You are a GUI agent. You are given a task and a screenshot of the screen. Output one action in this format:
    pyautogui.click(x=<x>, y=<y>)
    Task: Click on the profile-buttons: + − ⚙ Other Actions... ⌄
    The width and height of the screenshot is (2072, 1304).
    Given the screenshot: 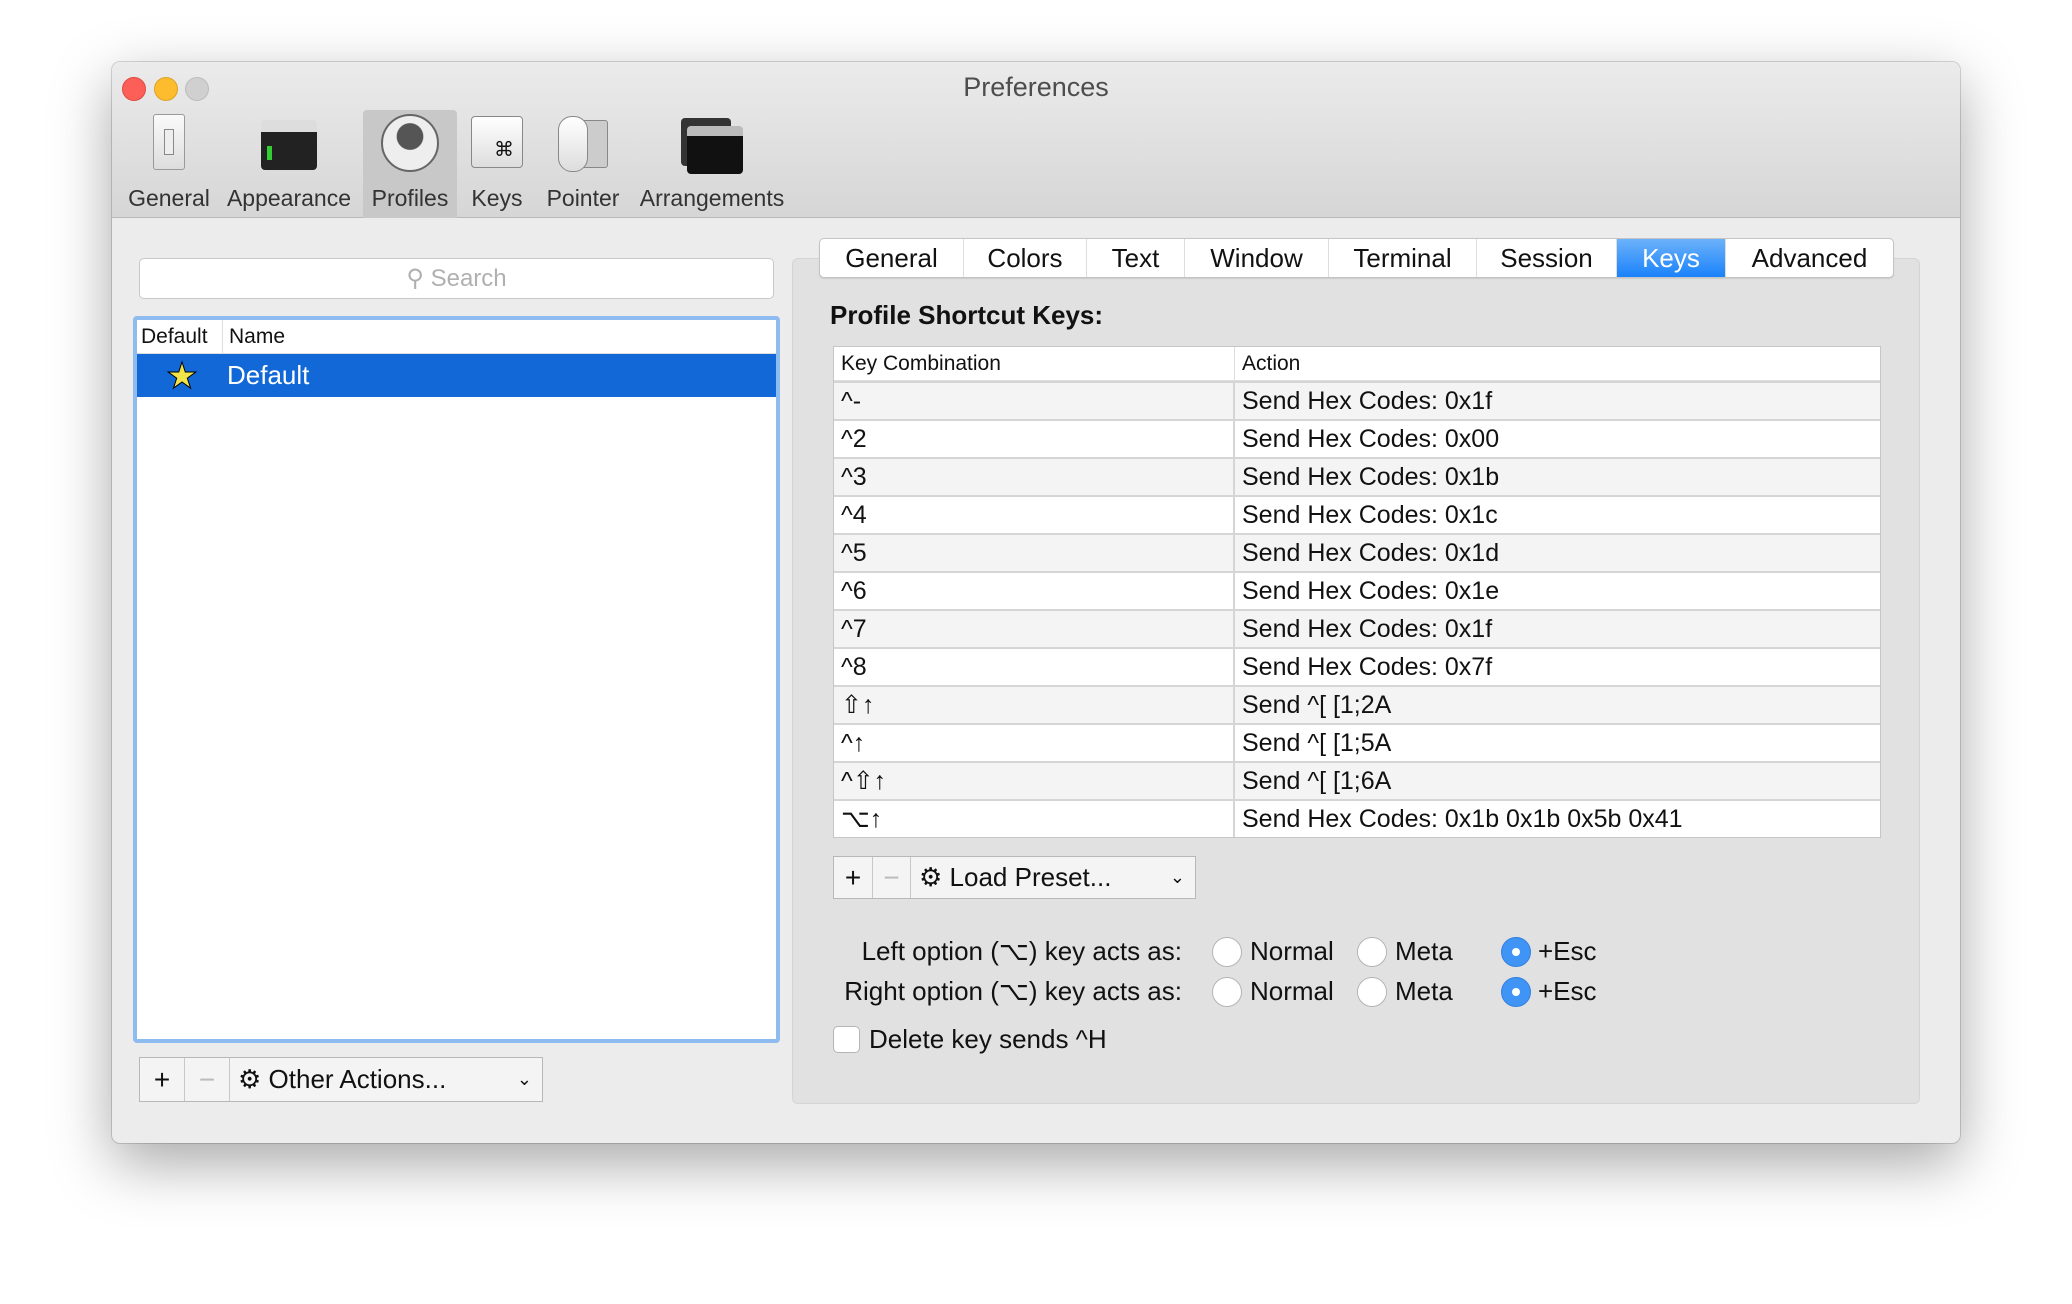 What is the action you would take?
    pyautogui.click(x=341, y=1079)
    